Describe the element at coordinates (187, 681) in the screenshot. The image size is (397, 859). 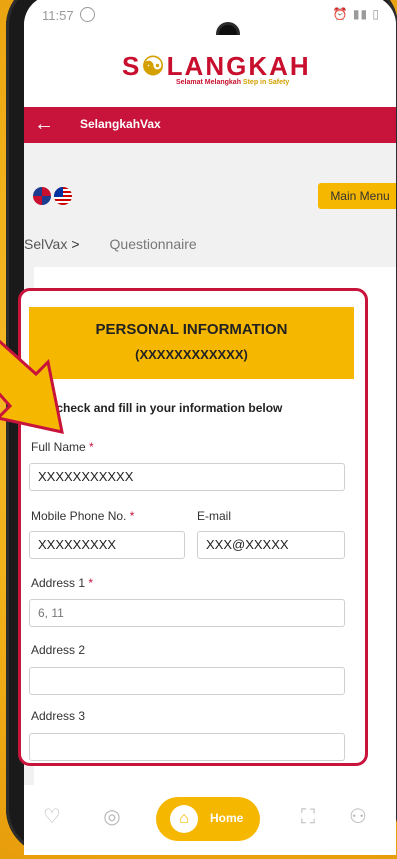
I see `address2-field` at that location.